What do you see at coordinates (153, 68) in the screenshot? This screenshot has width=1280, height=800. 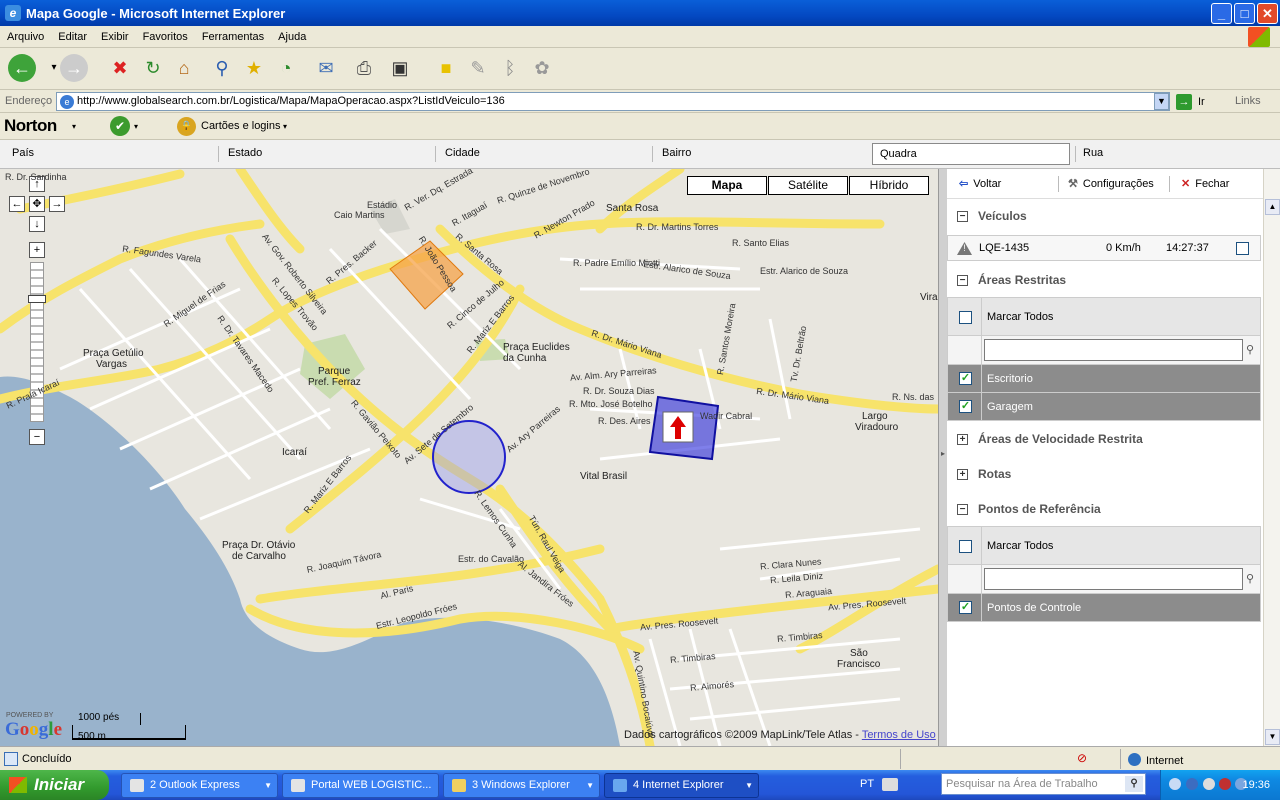 I see `refresh-icon: ↻` at bounding box center [153, 68].